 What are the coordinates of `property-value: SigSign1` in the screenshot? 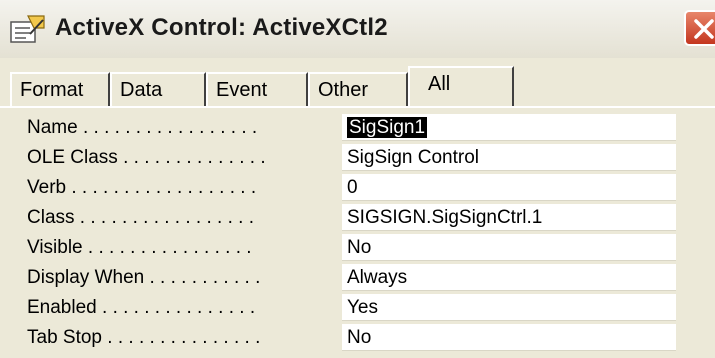 It's located at (509, 127).